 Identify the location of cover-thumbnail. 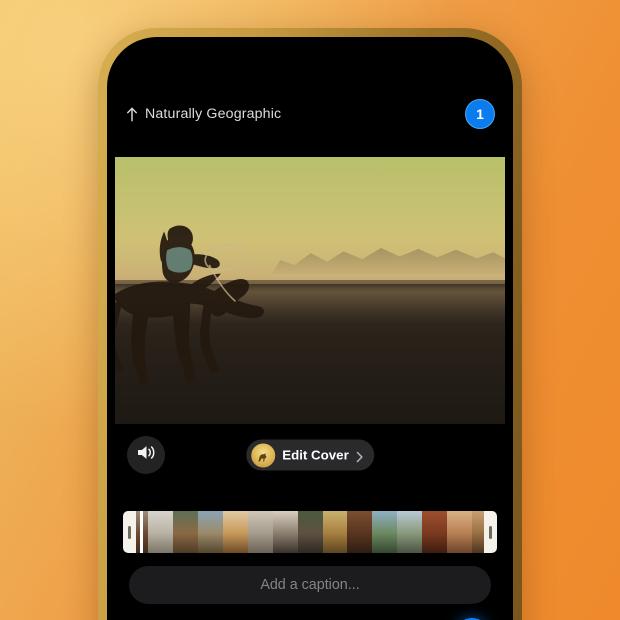
(263, 455).